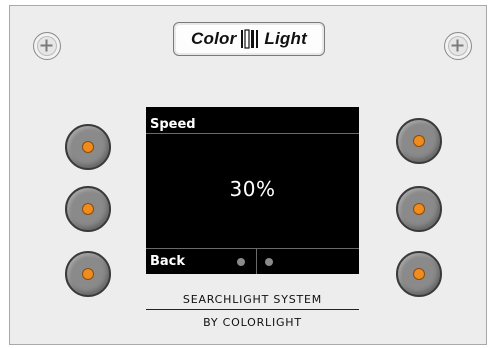 The width and height of the screenshot is (490, 348). Describe the element at coordinates (252, 309) in the screenshot. I see `caption-divider` at that location.